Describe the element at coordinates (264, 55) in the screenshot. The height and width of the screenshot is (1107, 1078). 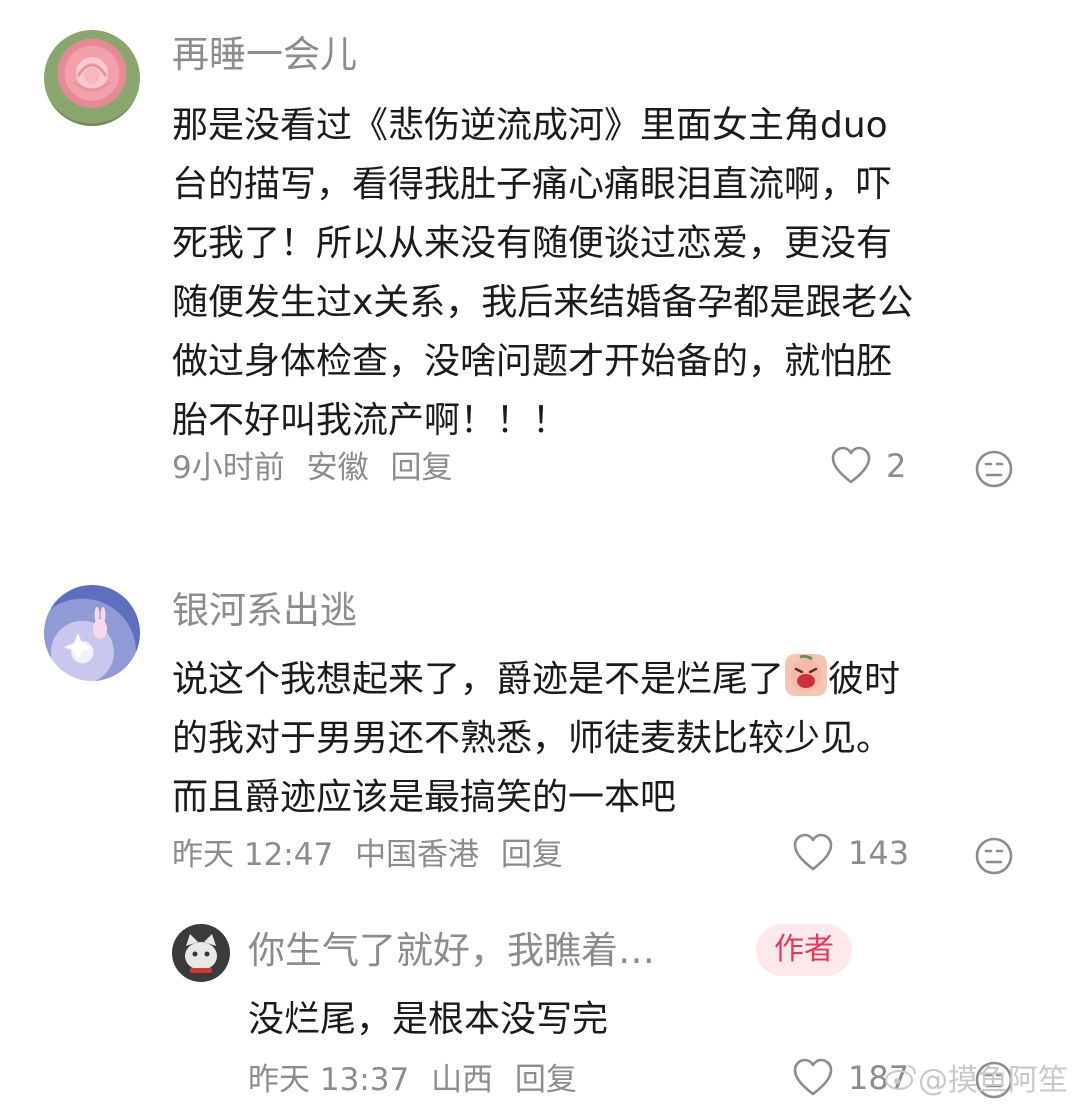
I see `comment-author: 再睡一会儿` at that location.